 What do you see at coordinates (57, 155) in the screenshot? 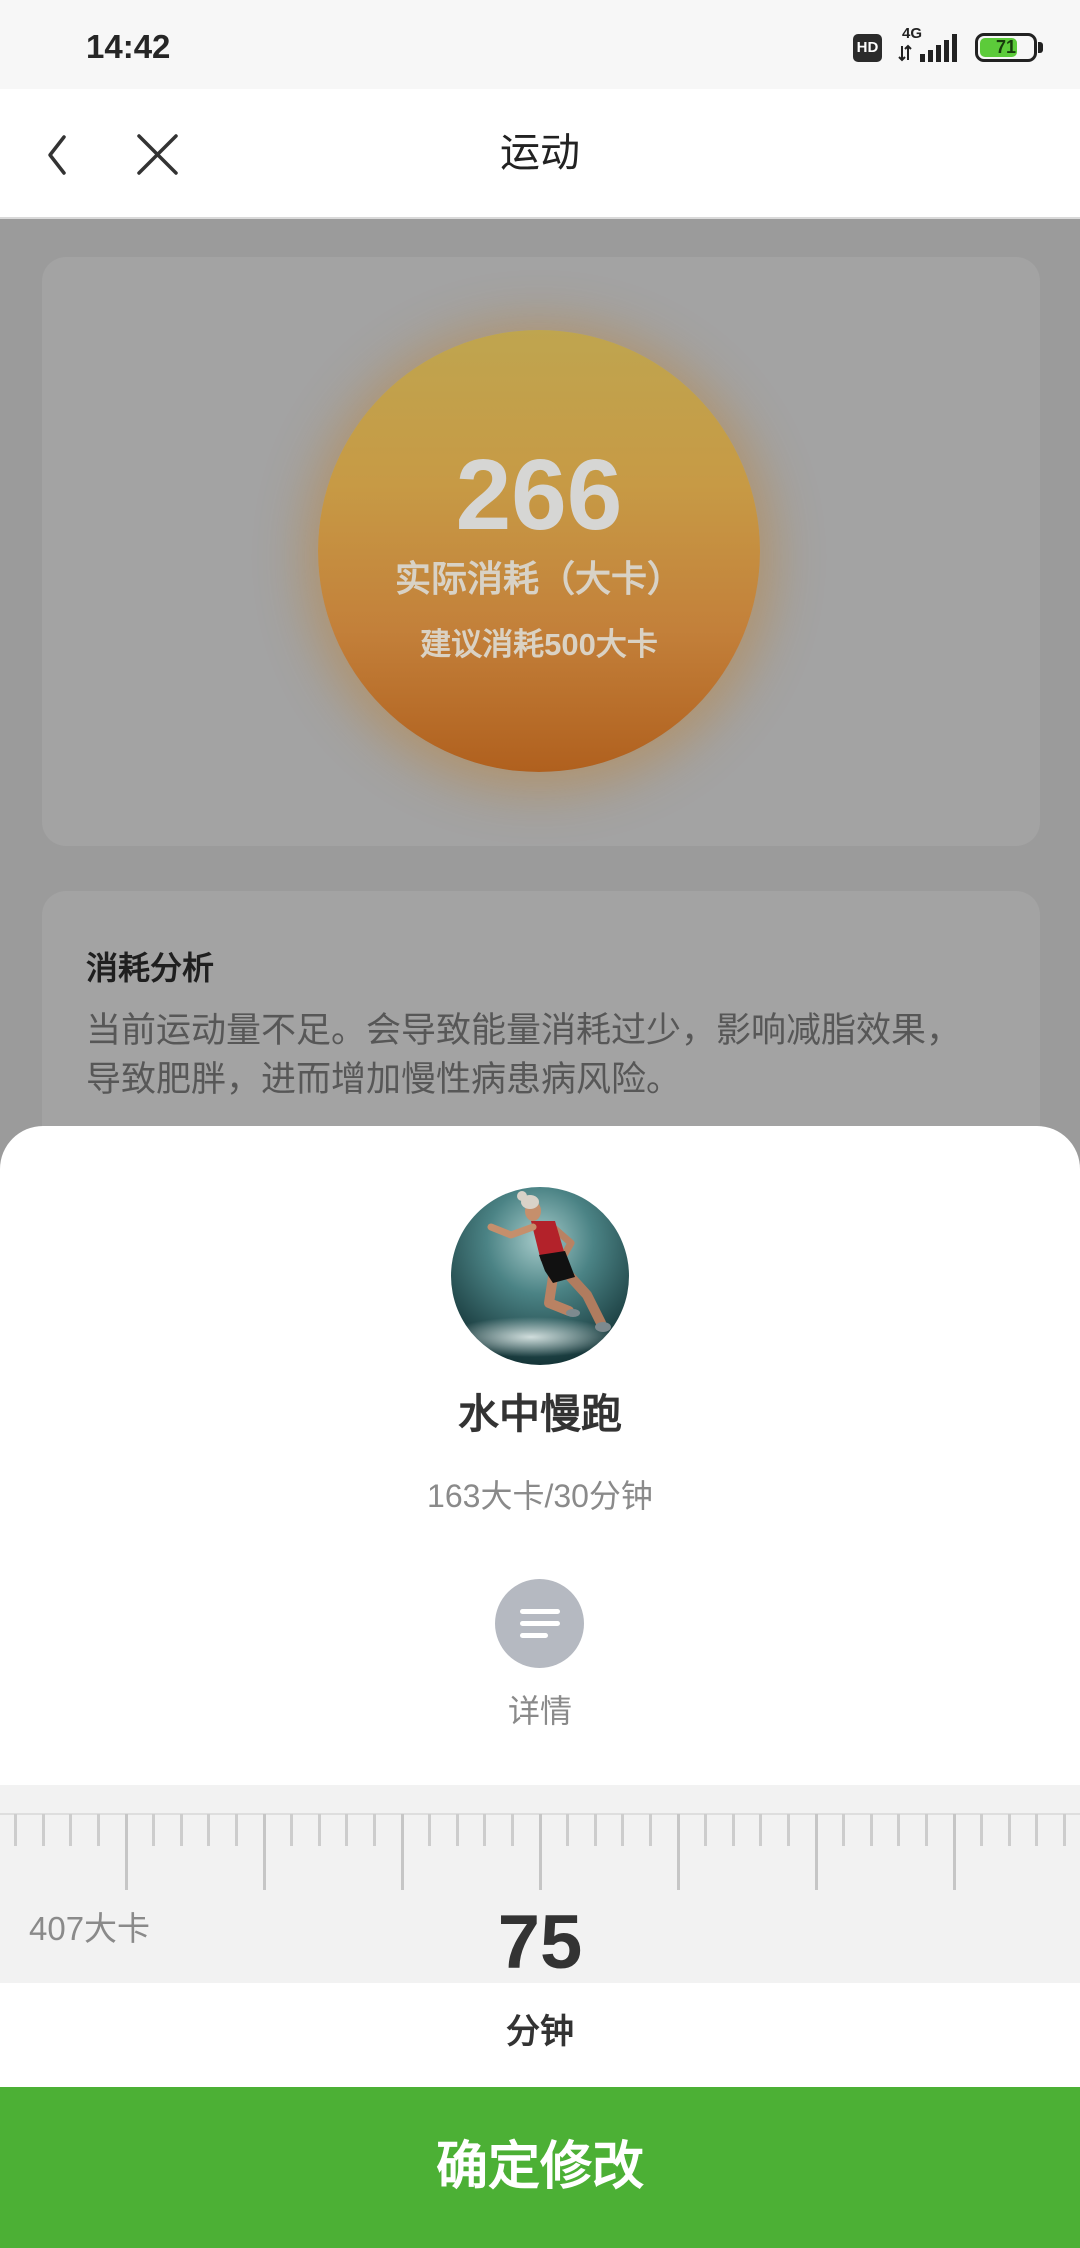
I see `chevron-left-icon` at bounding box center [57, 155].